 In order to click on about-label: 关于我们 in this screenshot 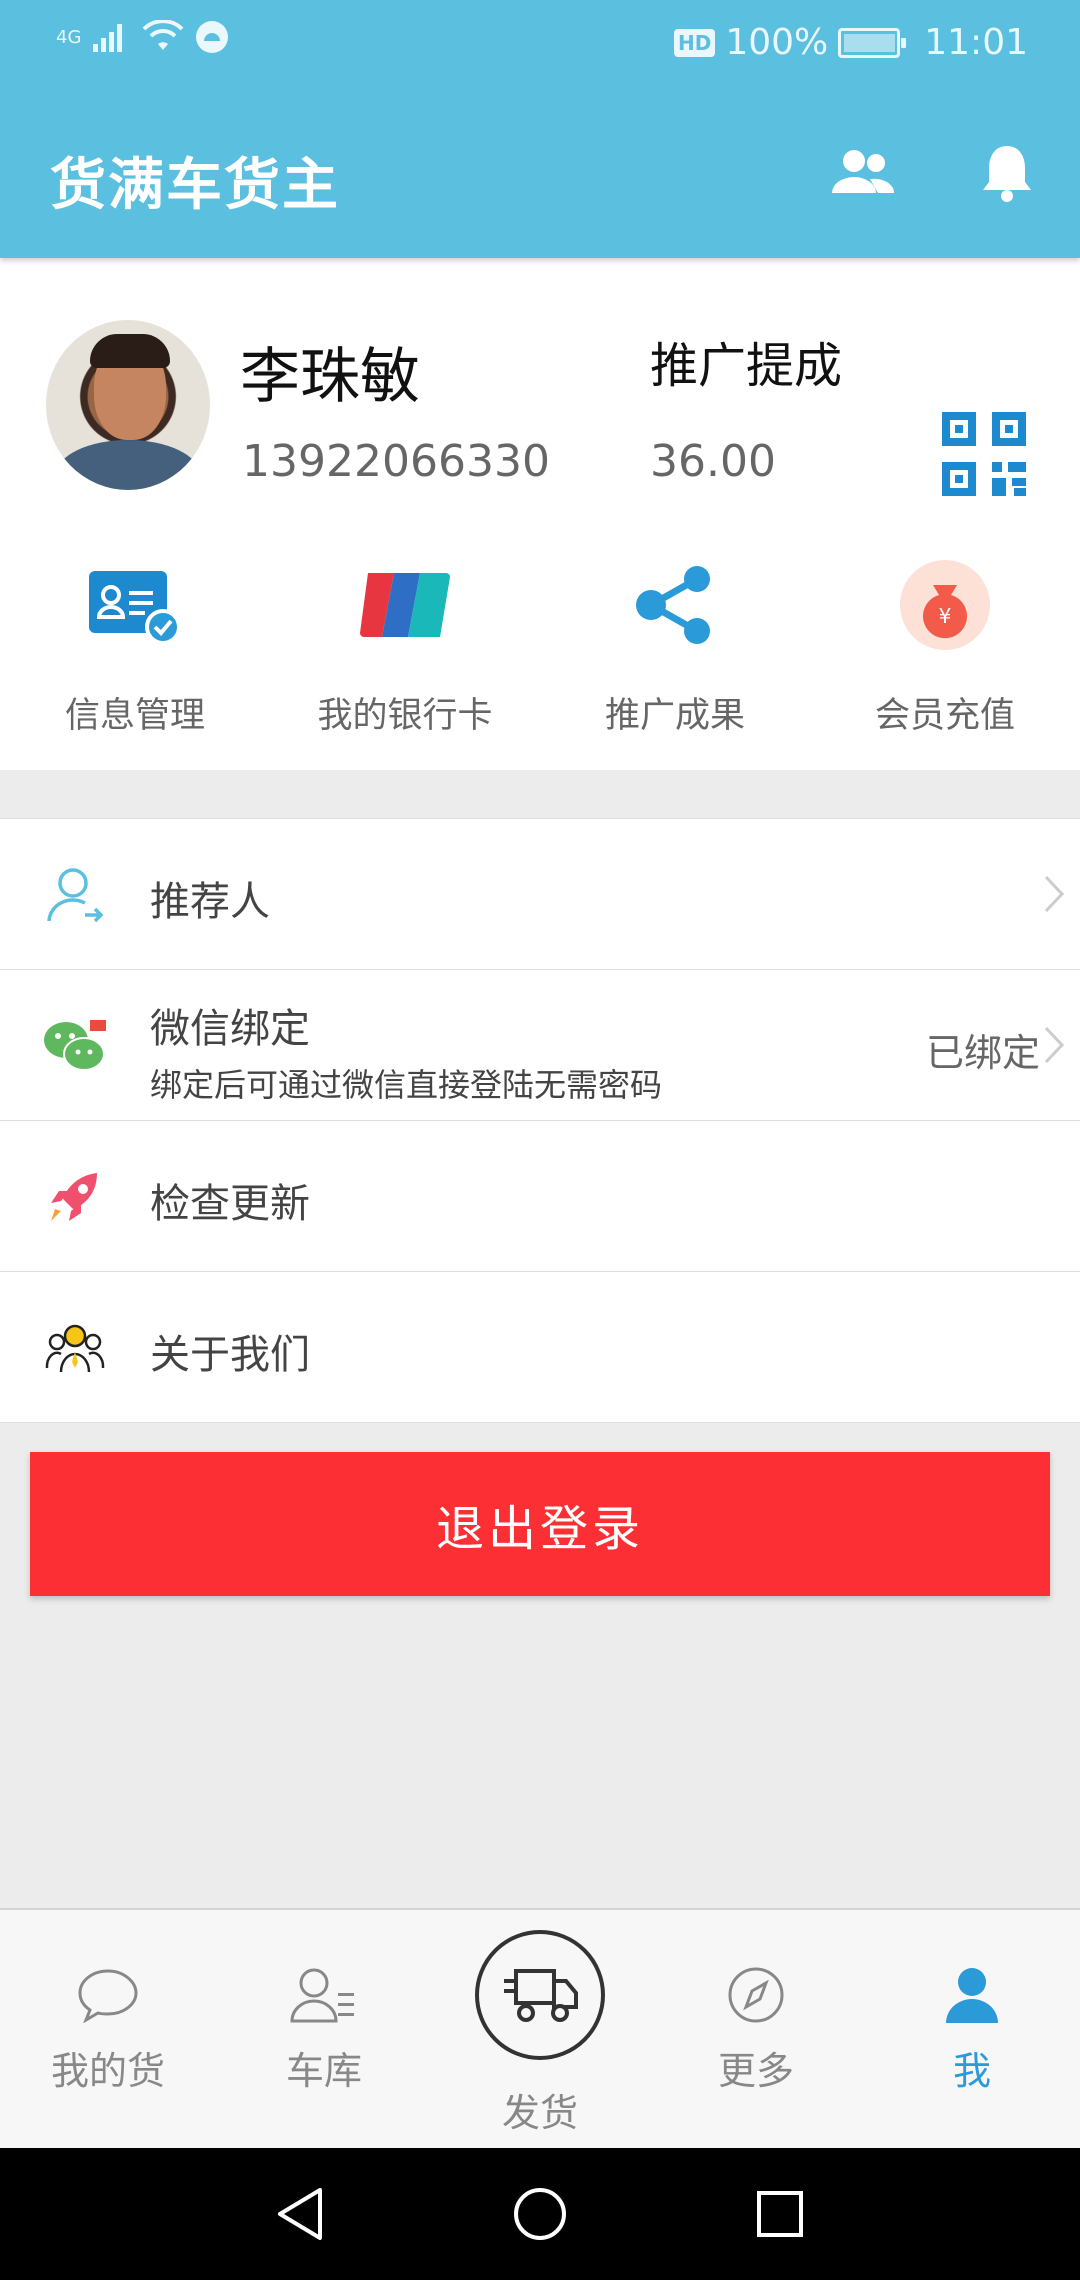, I will do `click(230, 1355)`.